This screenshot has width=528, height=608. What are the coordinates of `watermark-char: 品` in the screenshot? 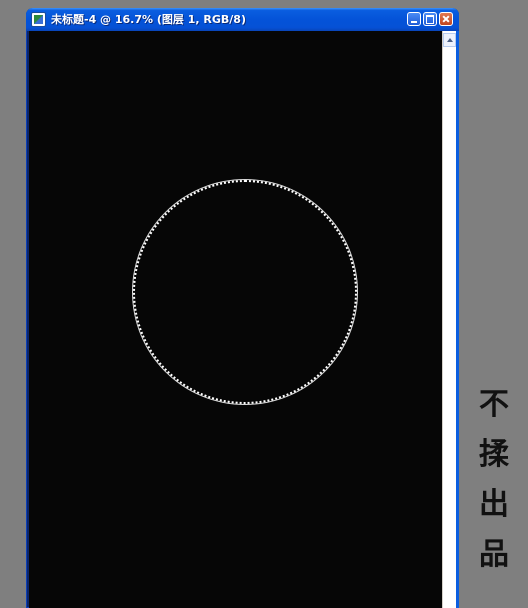 It's located at (494, 554).